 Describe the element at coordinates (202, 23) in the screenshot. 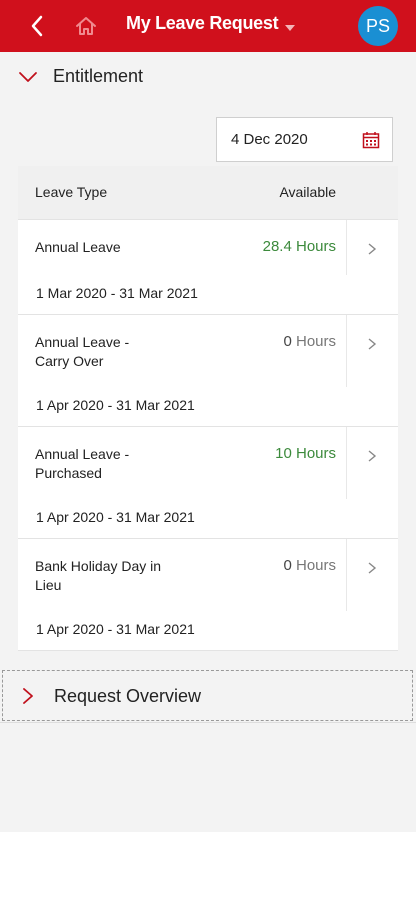

I see `page-title: My Leave Request` at that location.